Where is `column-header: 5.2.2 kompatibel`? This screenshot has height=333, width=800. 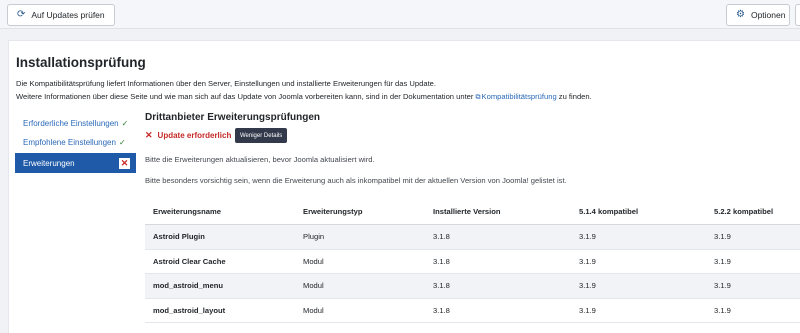
column-header: 5.2.2 kompatibel is located at coordinates (744, 211).